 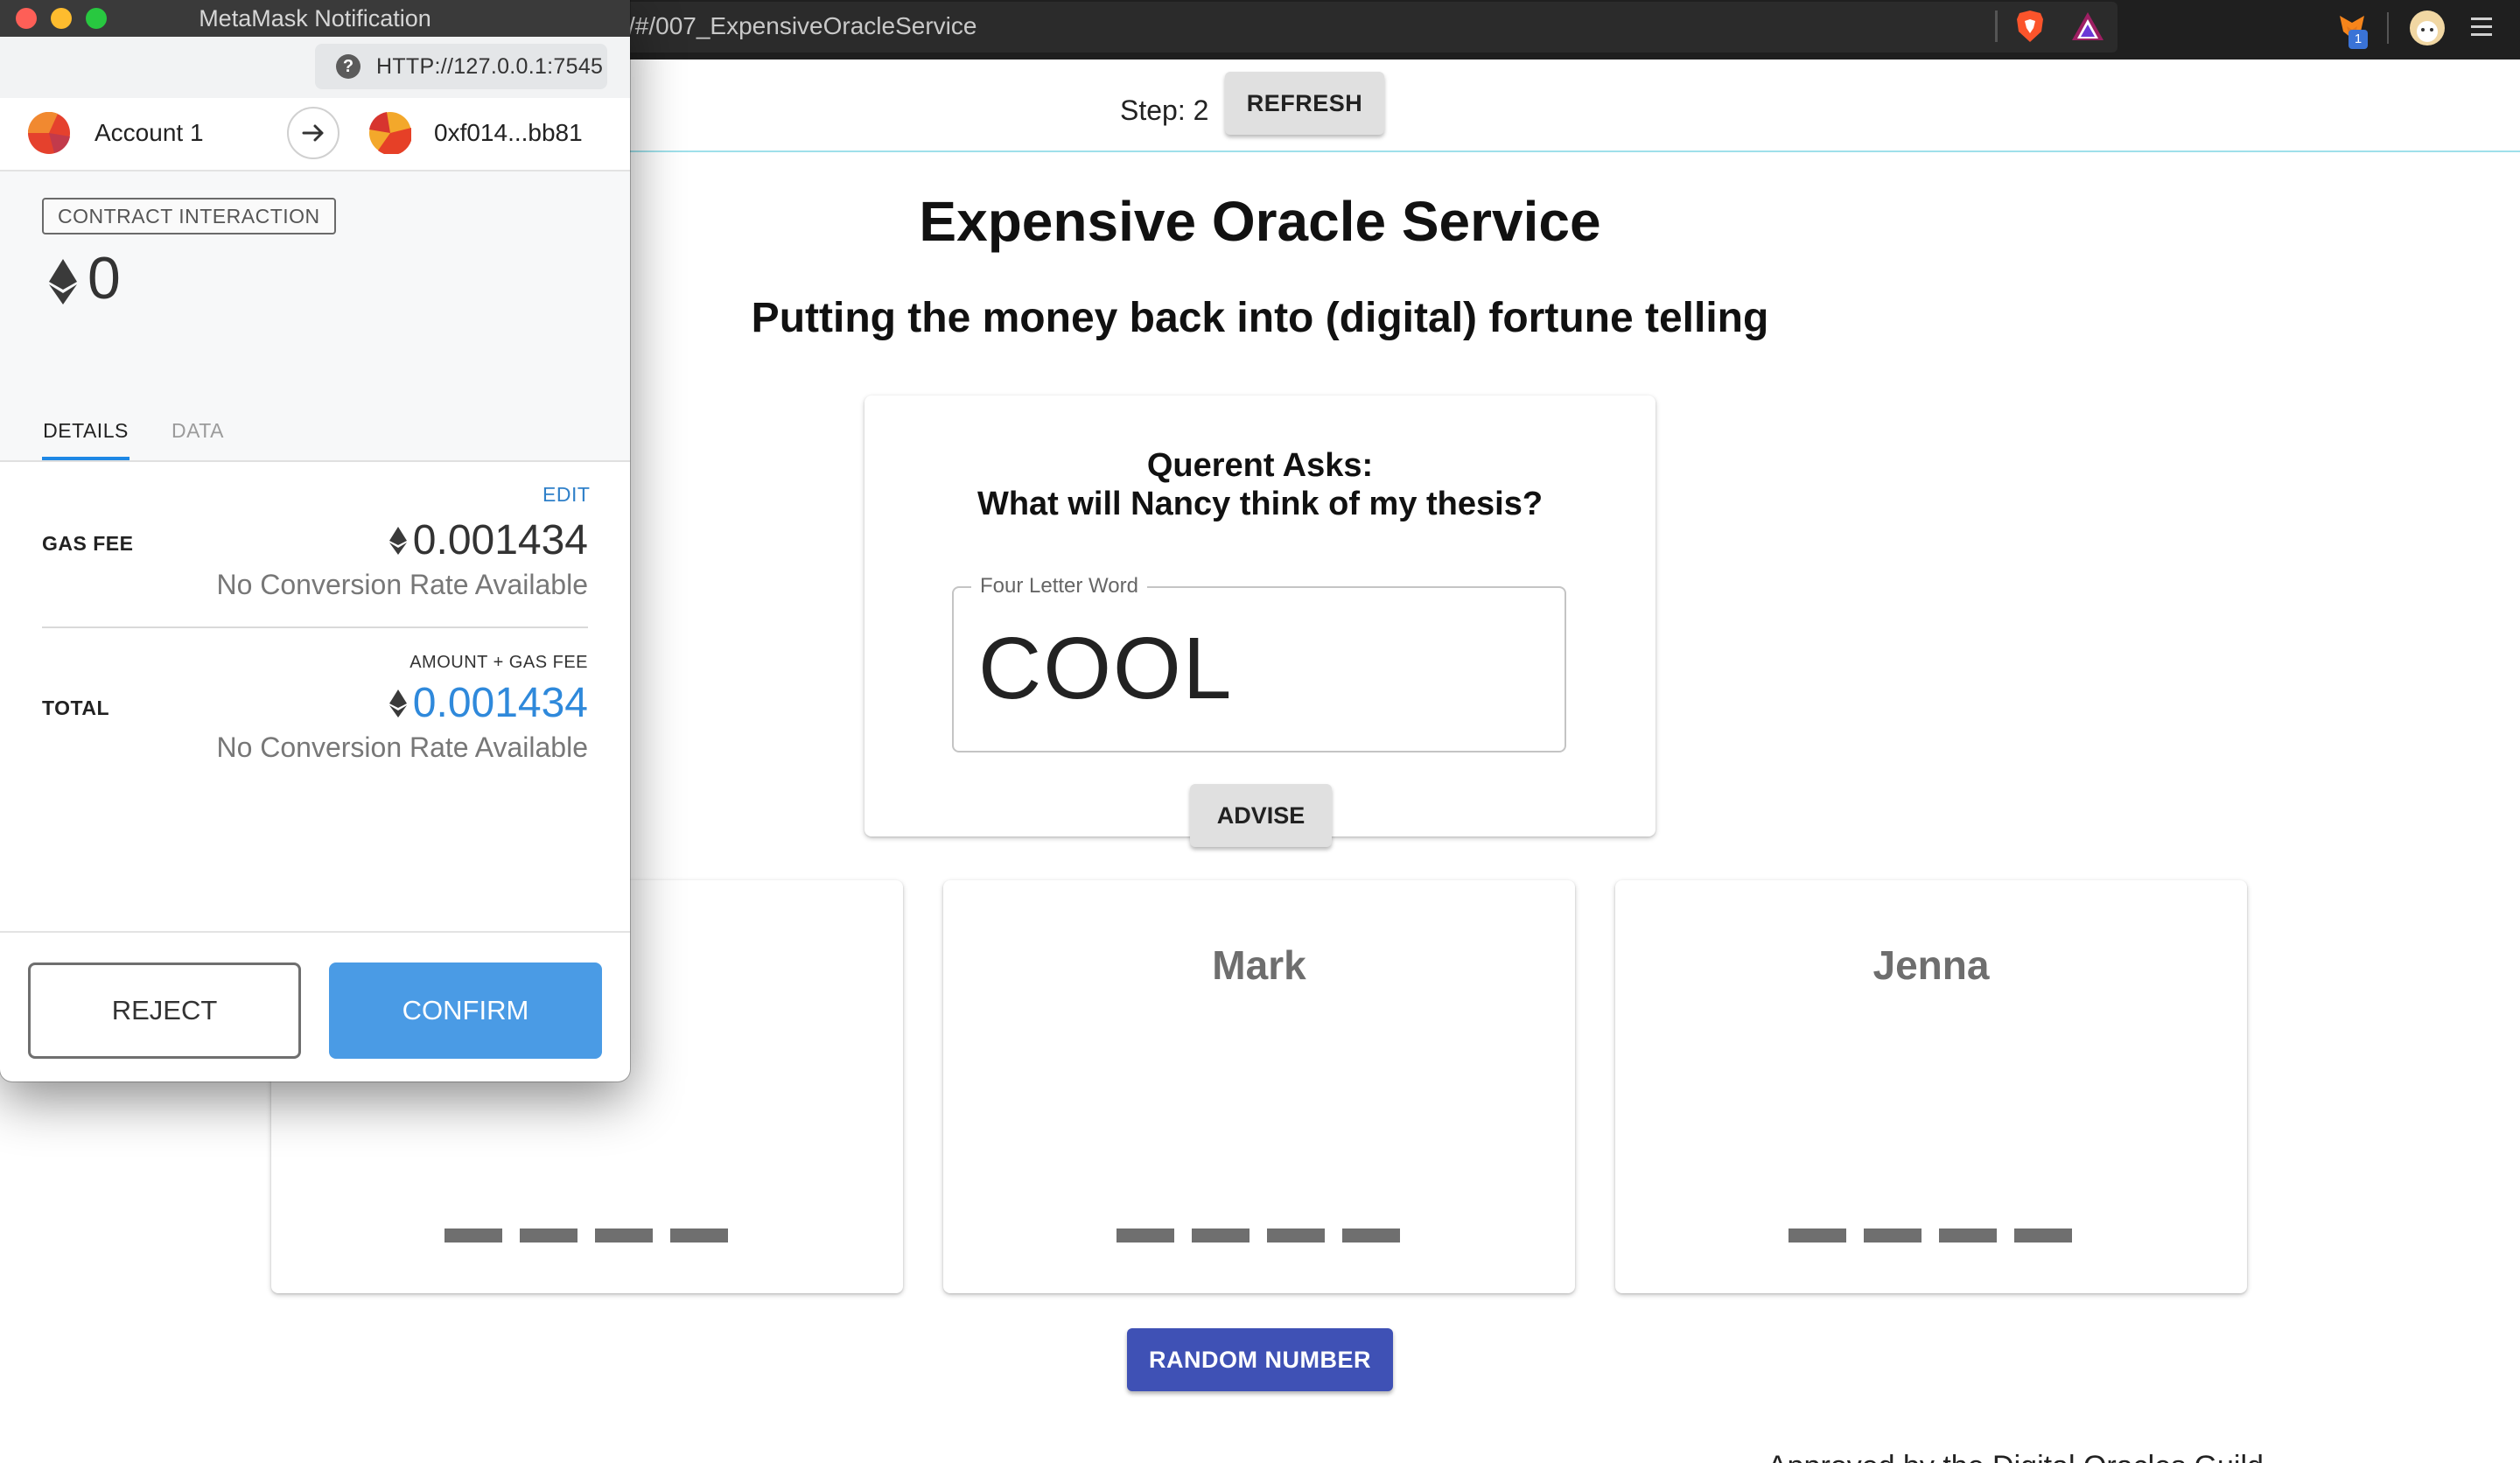 I want to click on advise-button: ADVISE, so click(x=1261, y=815).